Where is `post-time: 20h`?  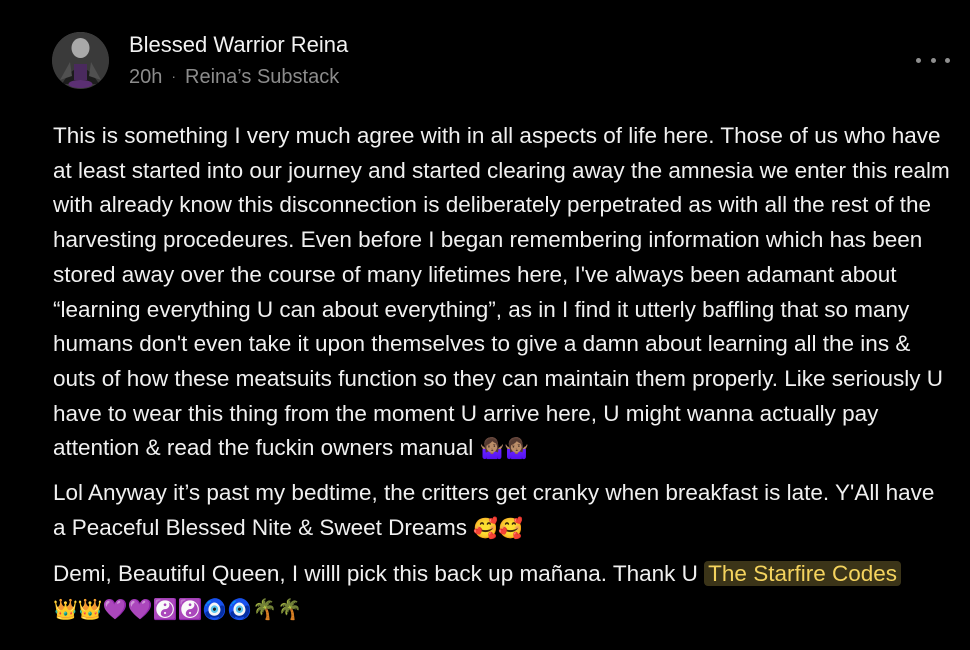 post-time: 20h is located at coordinates (146, 77).